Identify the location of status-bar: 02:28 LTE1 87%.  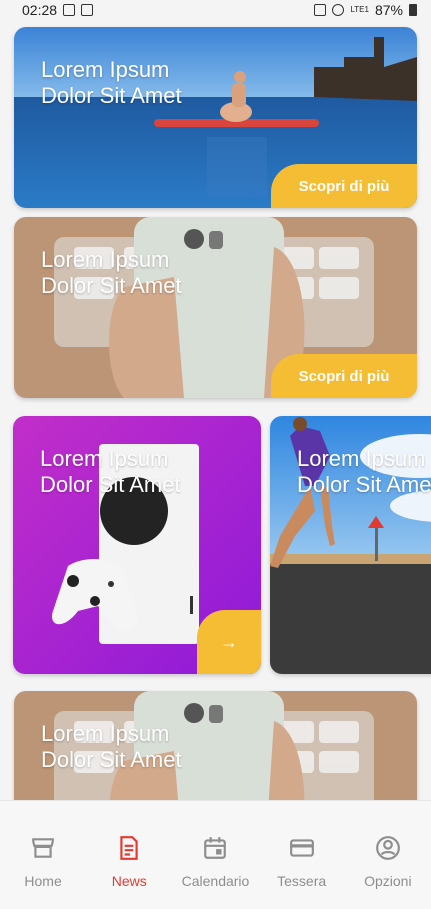
(215, 10).